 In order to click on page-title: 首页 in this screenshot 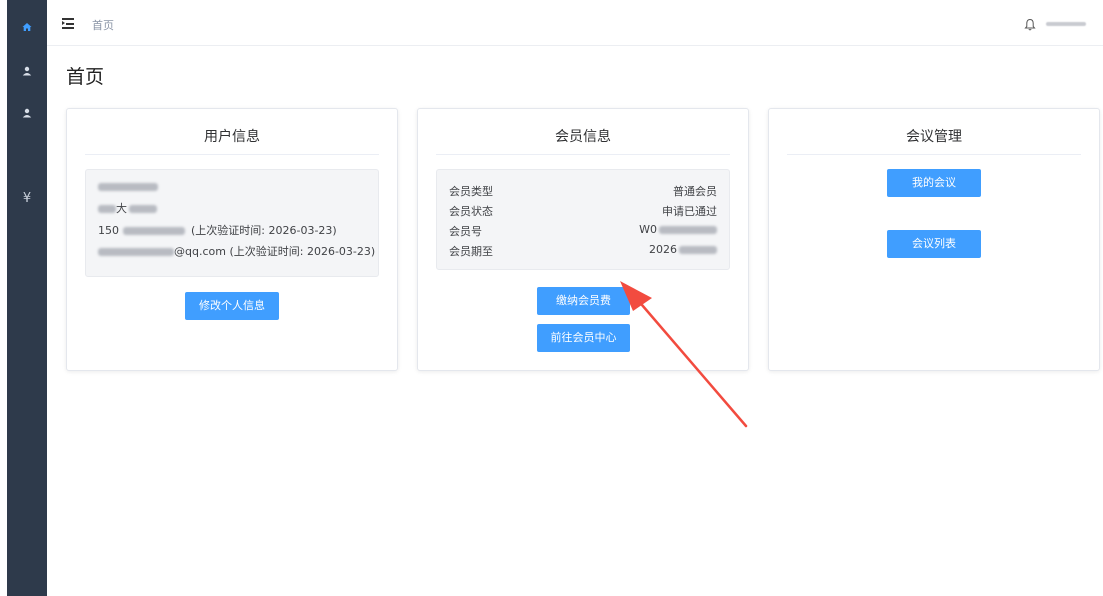, I will do `click(85, 77)`.